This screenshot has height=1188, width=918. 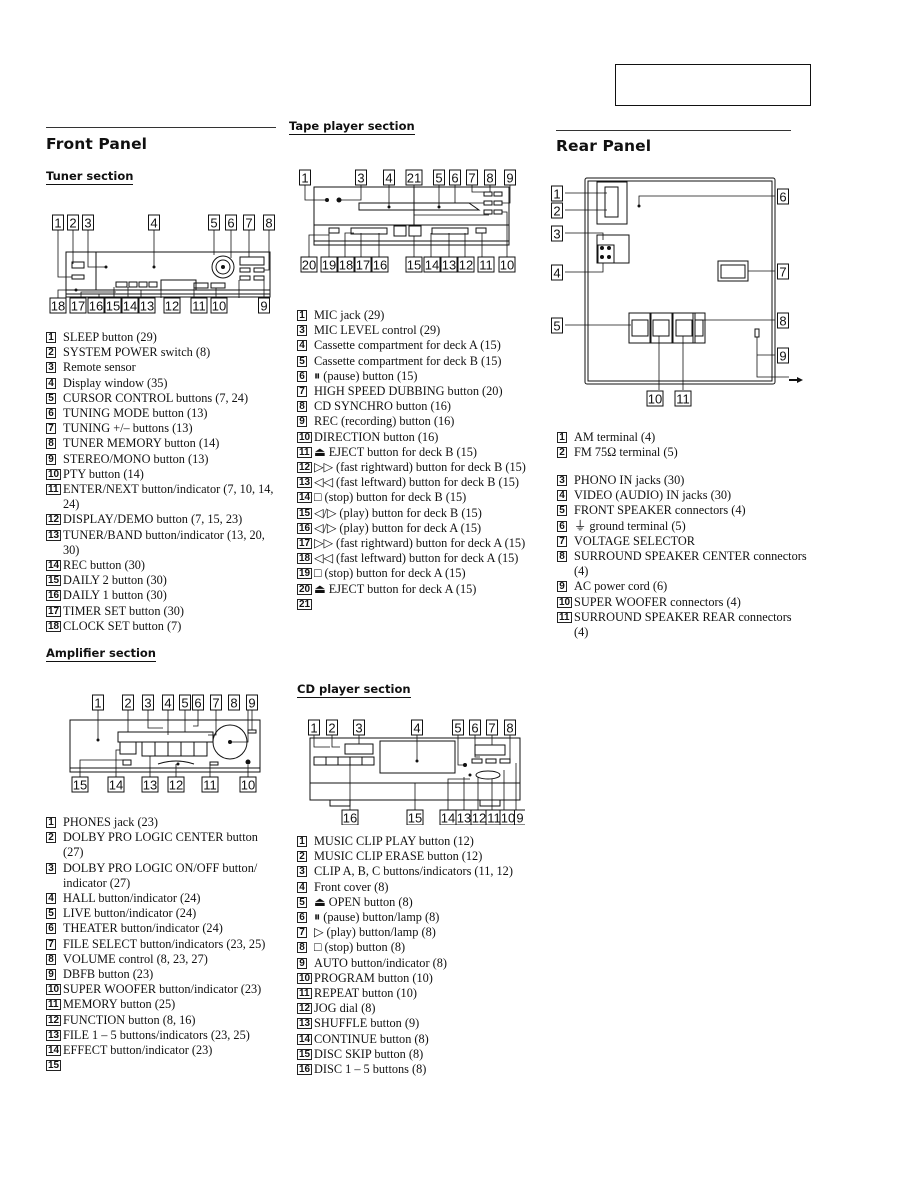 What do you see at coordinates (414, 376) in the screenshot?
I see `list-item: 6 ⏸ (pause) button (15)` at bounding box center [414, 376].